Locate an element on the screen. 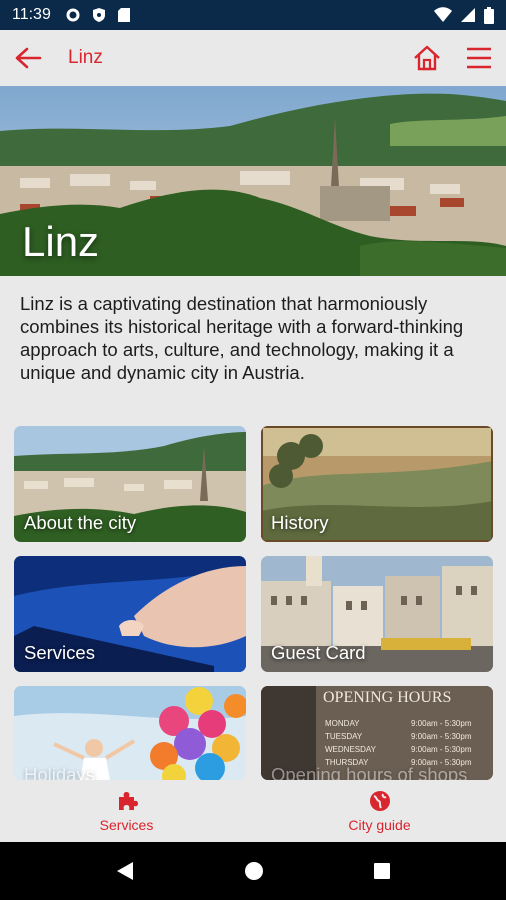 The image size is (506, 900). tile-label: Holidays is located at coordinates (59, 772).